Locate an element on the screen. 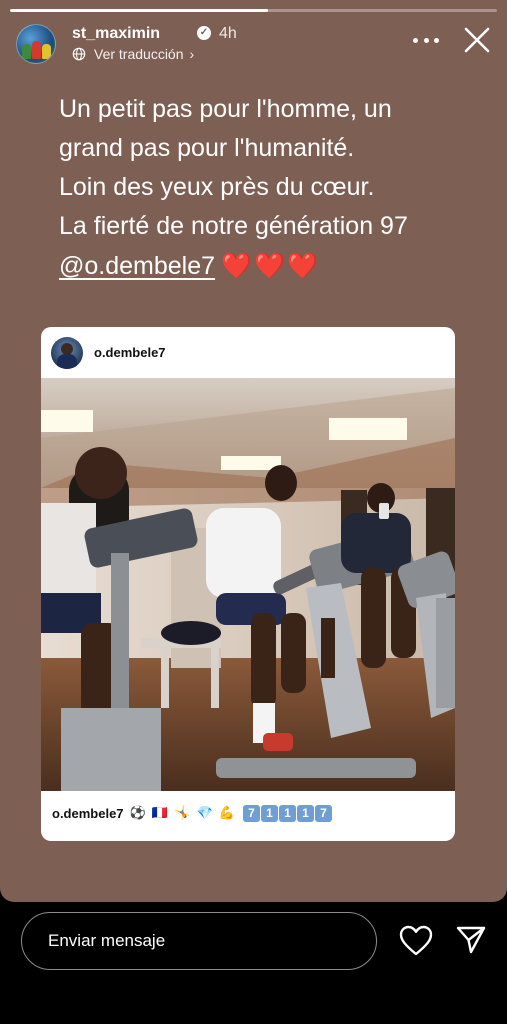 This screenshot has height=1024, width=507. see-translation-link: Ver traducción › is located at coordinates (133, 54).